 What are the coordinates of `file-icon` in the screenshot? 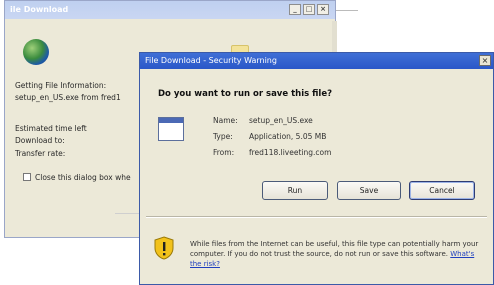 It's located at (171, 129).